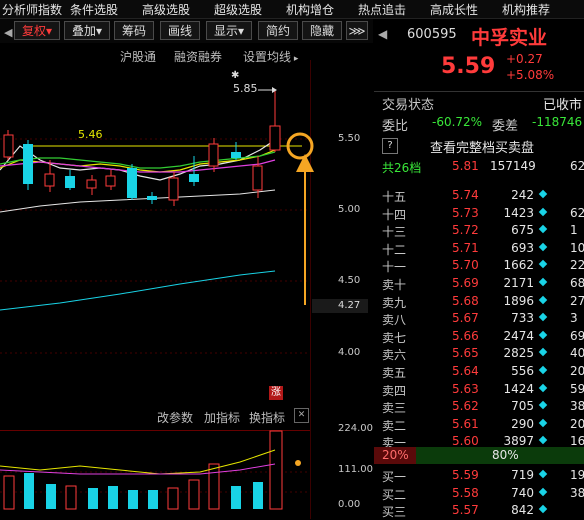 This screenshot has height=520, width=584. I want to click on panel-nav-icon: ◀, so click(382, 34).